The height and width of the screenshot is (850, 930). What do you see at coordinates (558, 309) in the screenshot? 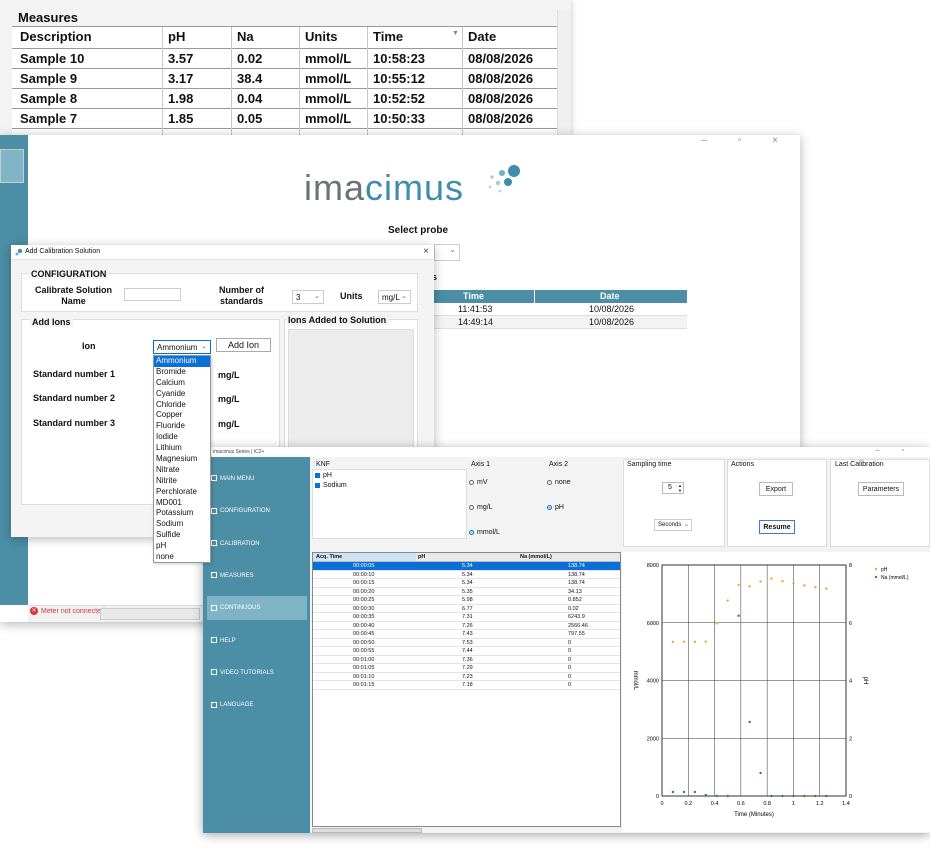
I see `table-row: 11:41:53 10/08/2026` at bounding box center [558, 309].